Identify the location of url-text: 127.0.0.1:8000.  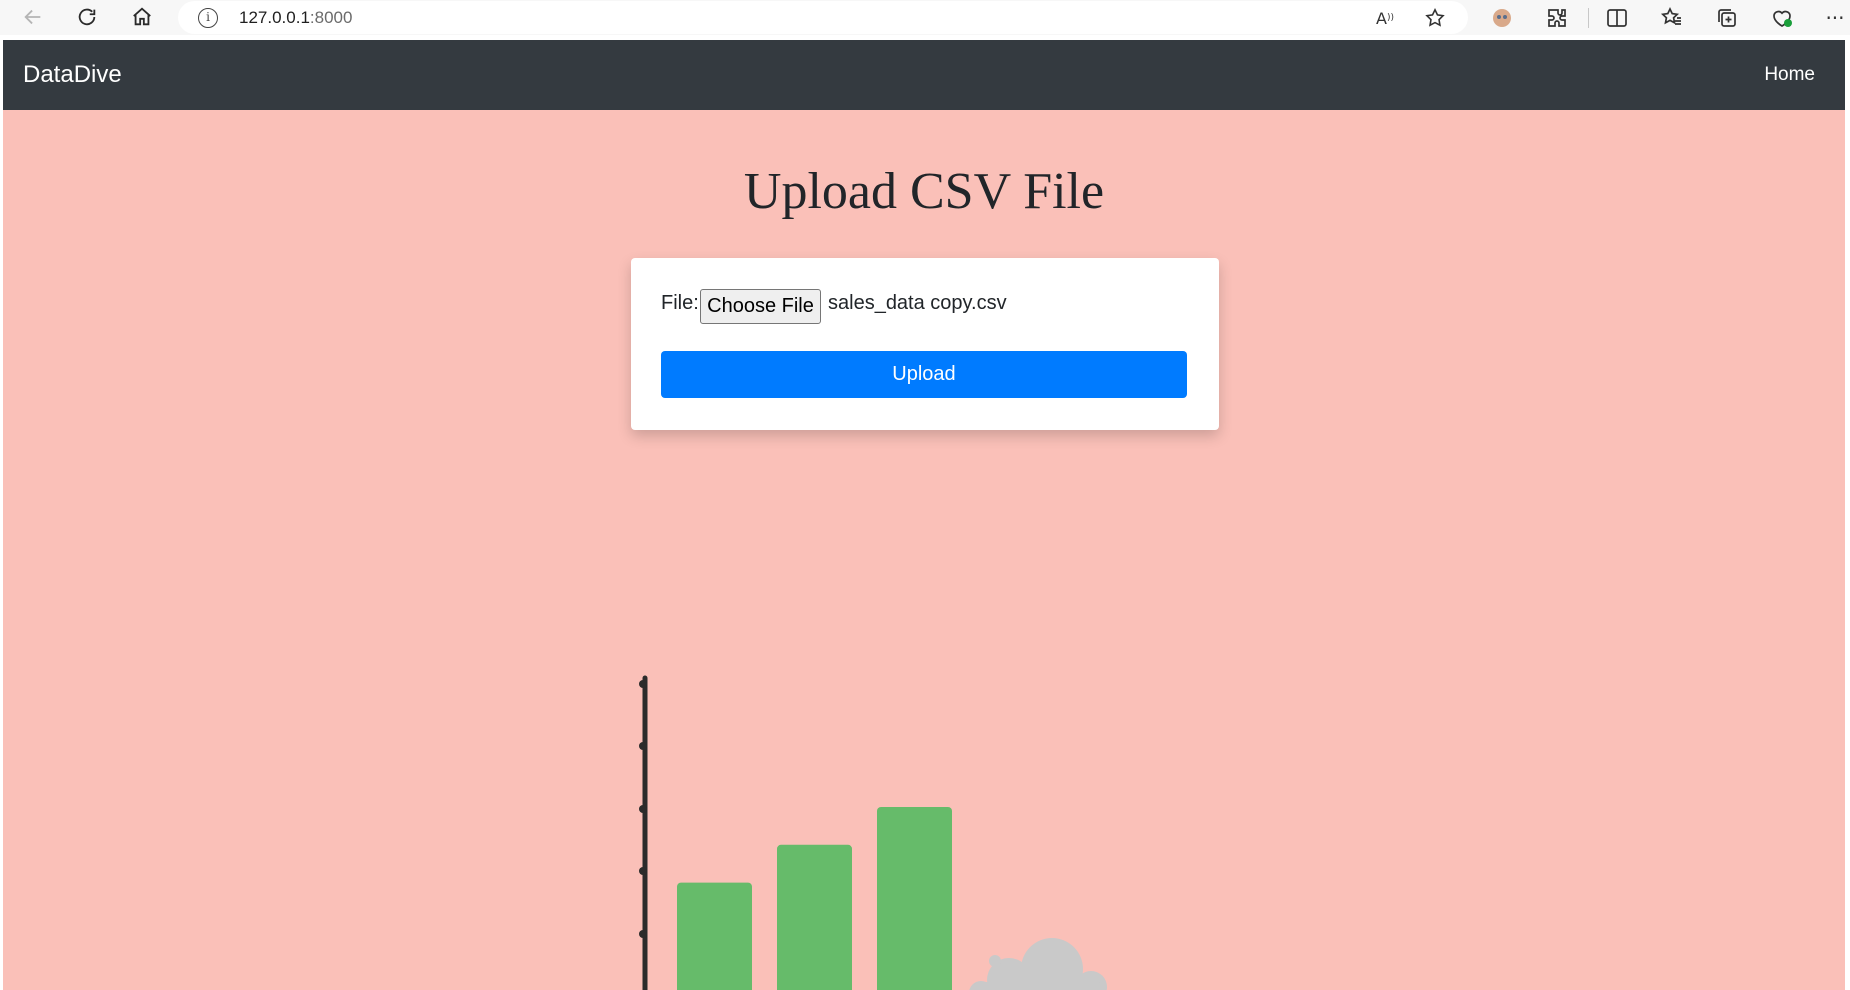
(295, 18).